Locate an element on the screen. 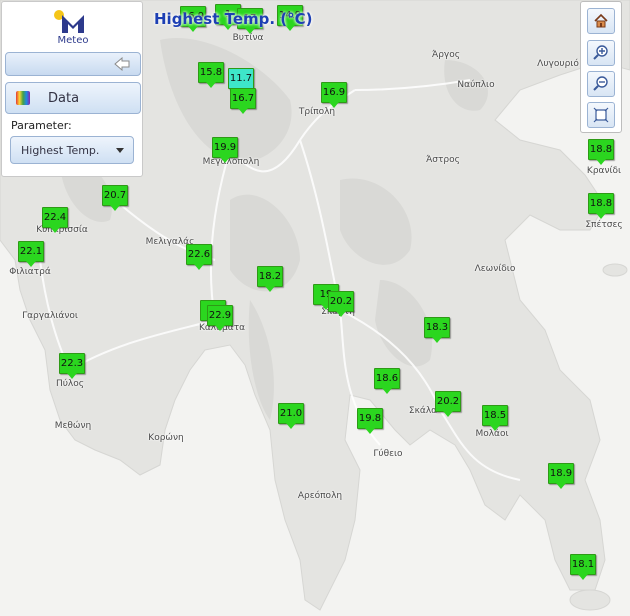 This screenshot has height=616, width=630. data-button: Data is located at coordinates (73, 98).